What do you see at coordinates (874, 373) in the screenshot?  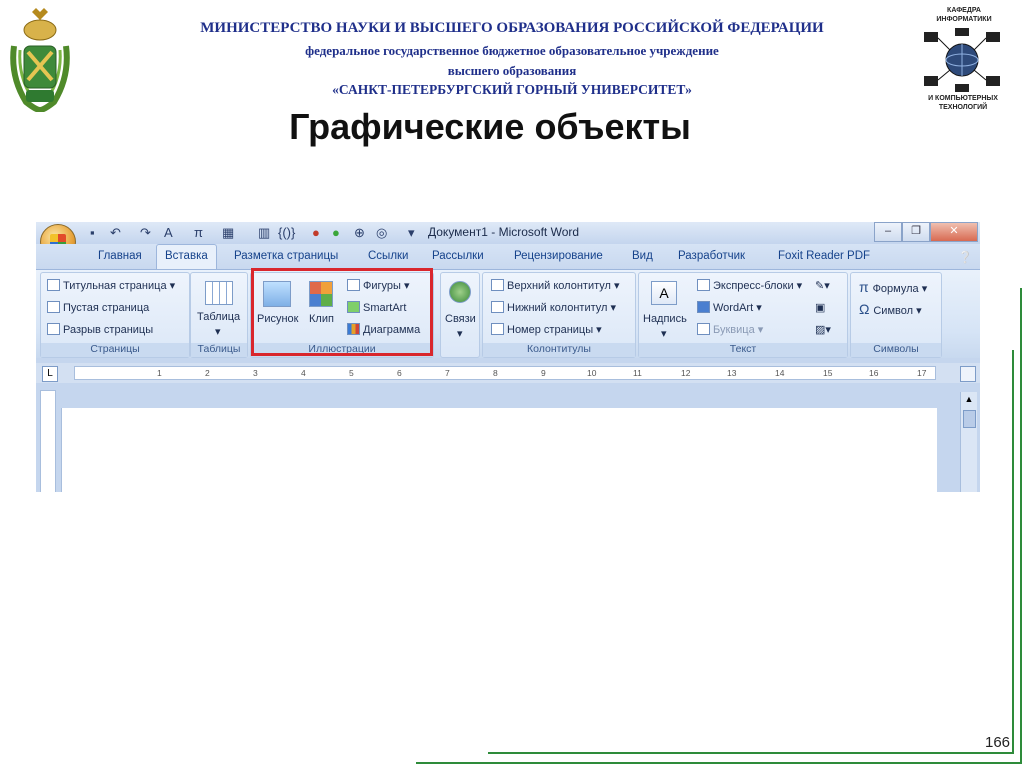 I see `ruler-number: 16` at bounding box center [874, 373].